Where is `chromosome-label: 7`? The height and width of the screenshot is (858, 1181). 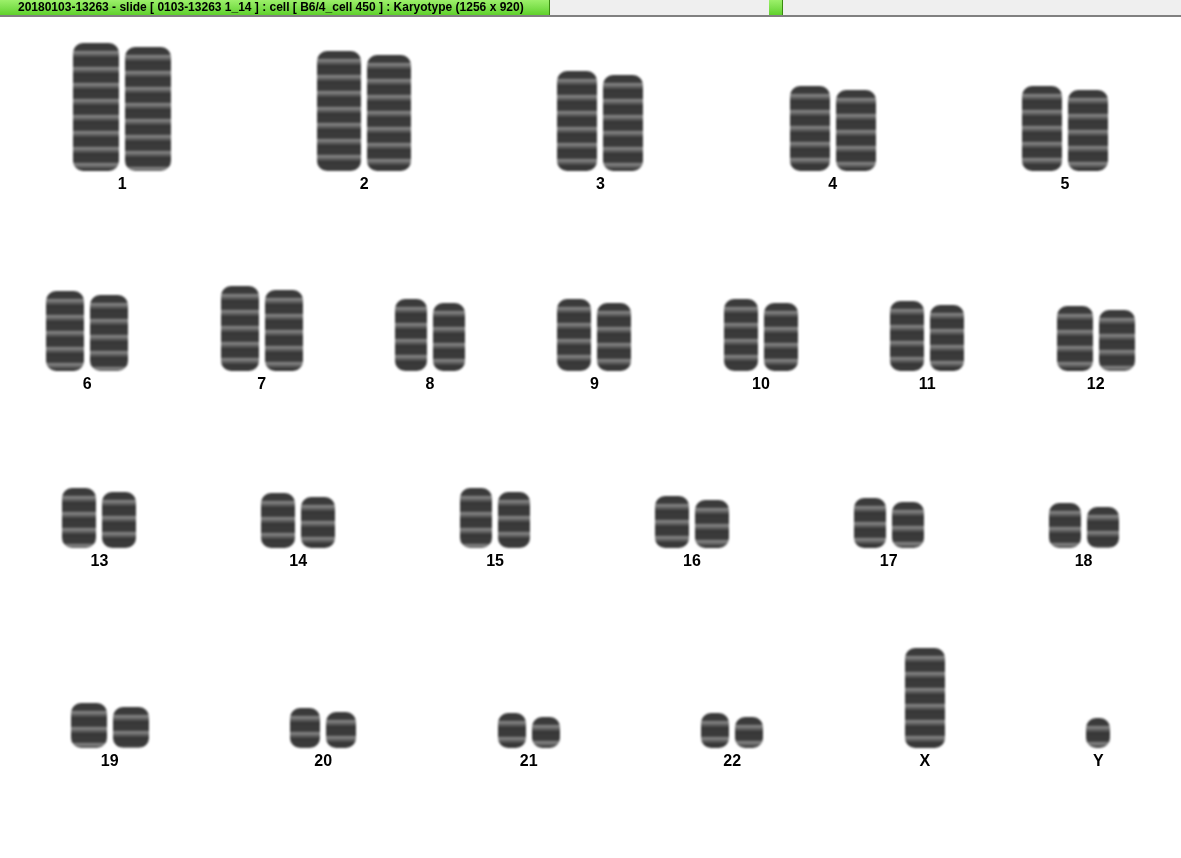
chromosome-label: 7 is located at coordinates (262, 384).